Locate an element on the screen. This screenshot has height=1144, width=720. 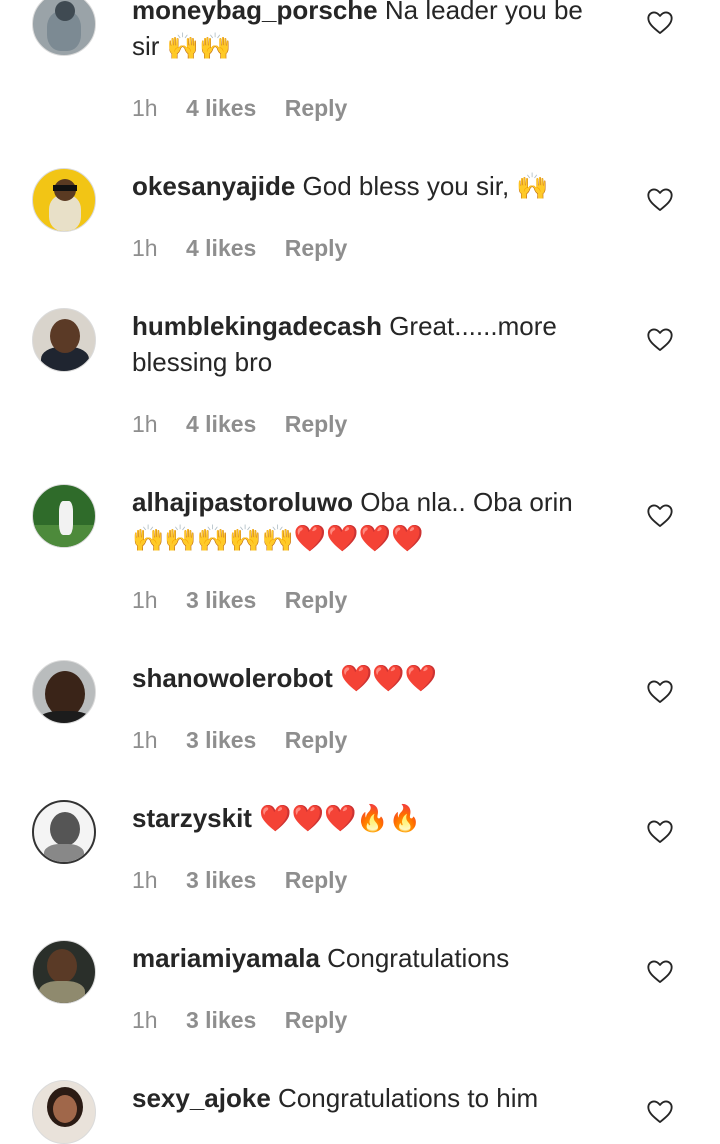
comment-text-block: okesanyajide God bless you sir, 🙌 is located at coordinates (372, 186).